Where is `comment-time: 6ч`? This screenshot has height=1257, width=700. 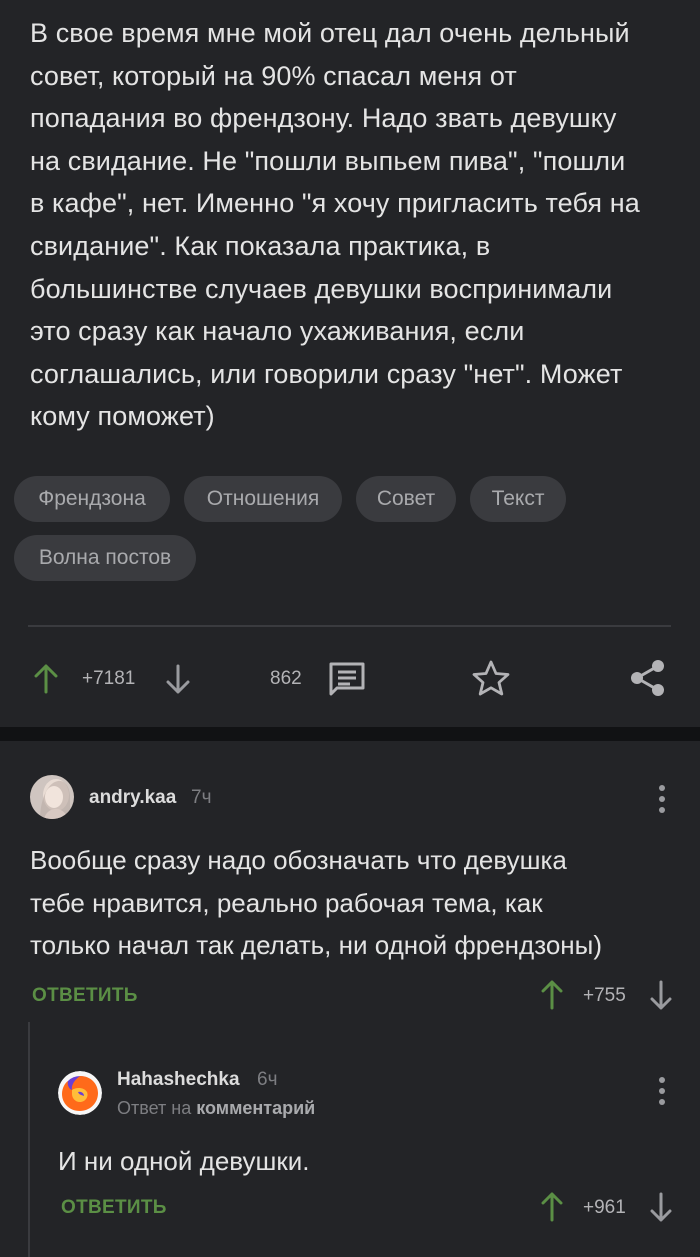
comment-time: 6ч is located at coordinates (267, 1079).